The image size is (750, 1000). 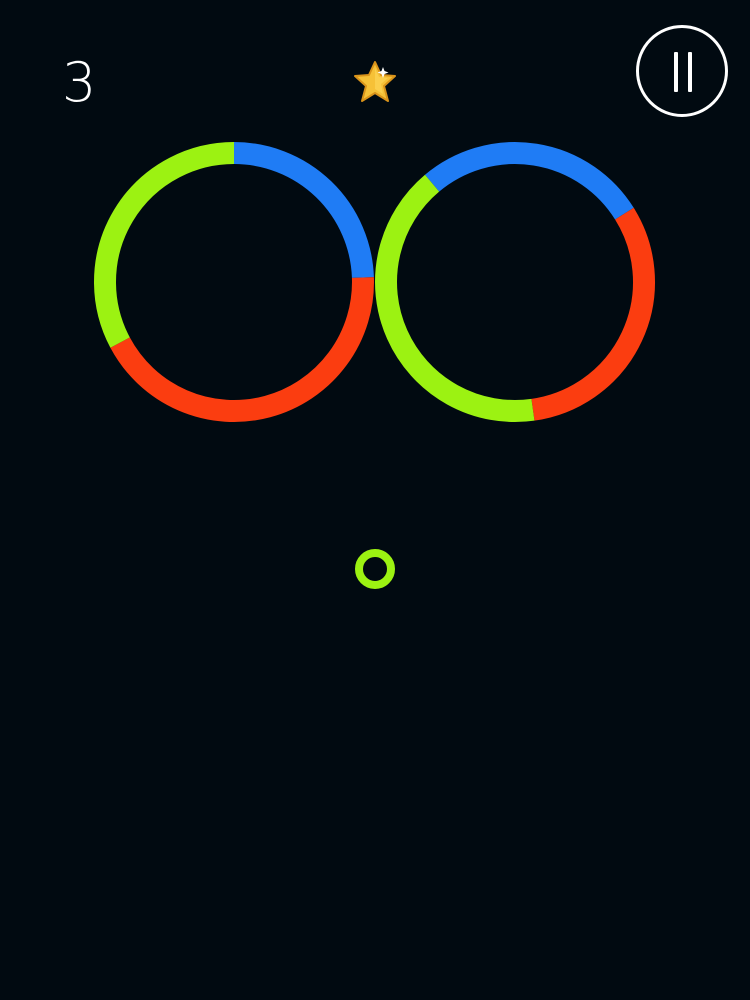 I want to click on player-ball, so click(x=375, y=569).